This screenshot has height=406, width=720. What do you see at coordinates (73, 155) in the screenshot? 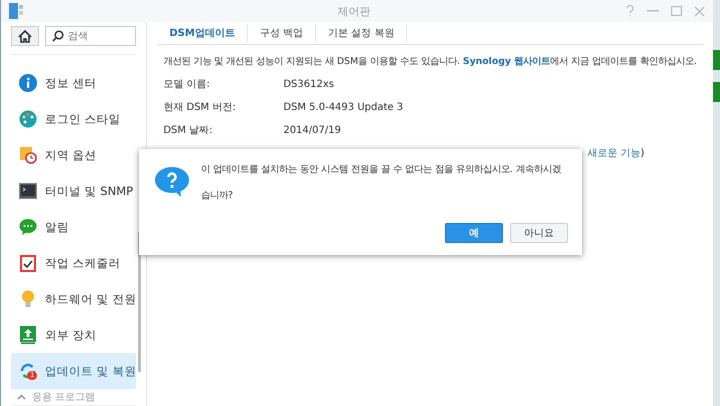
I see `sidebar-item: 지역 옵션` at bounding box center [73, 155].